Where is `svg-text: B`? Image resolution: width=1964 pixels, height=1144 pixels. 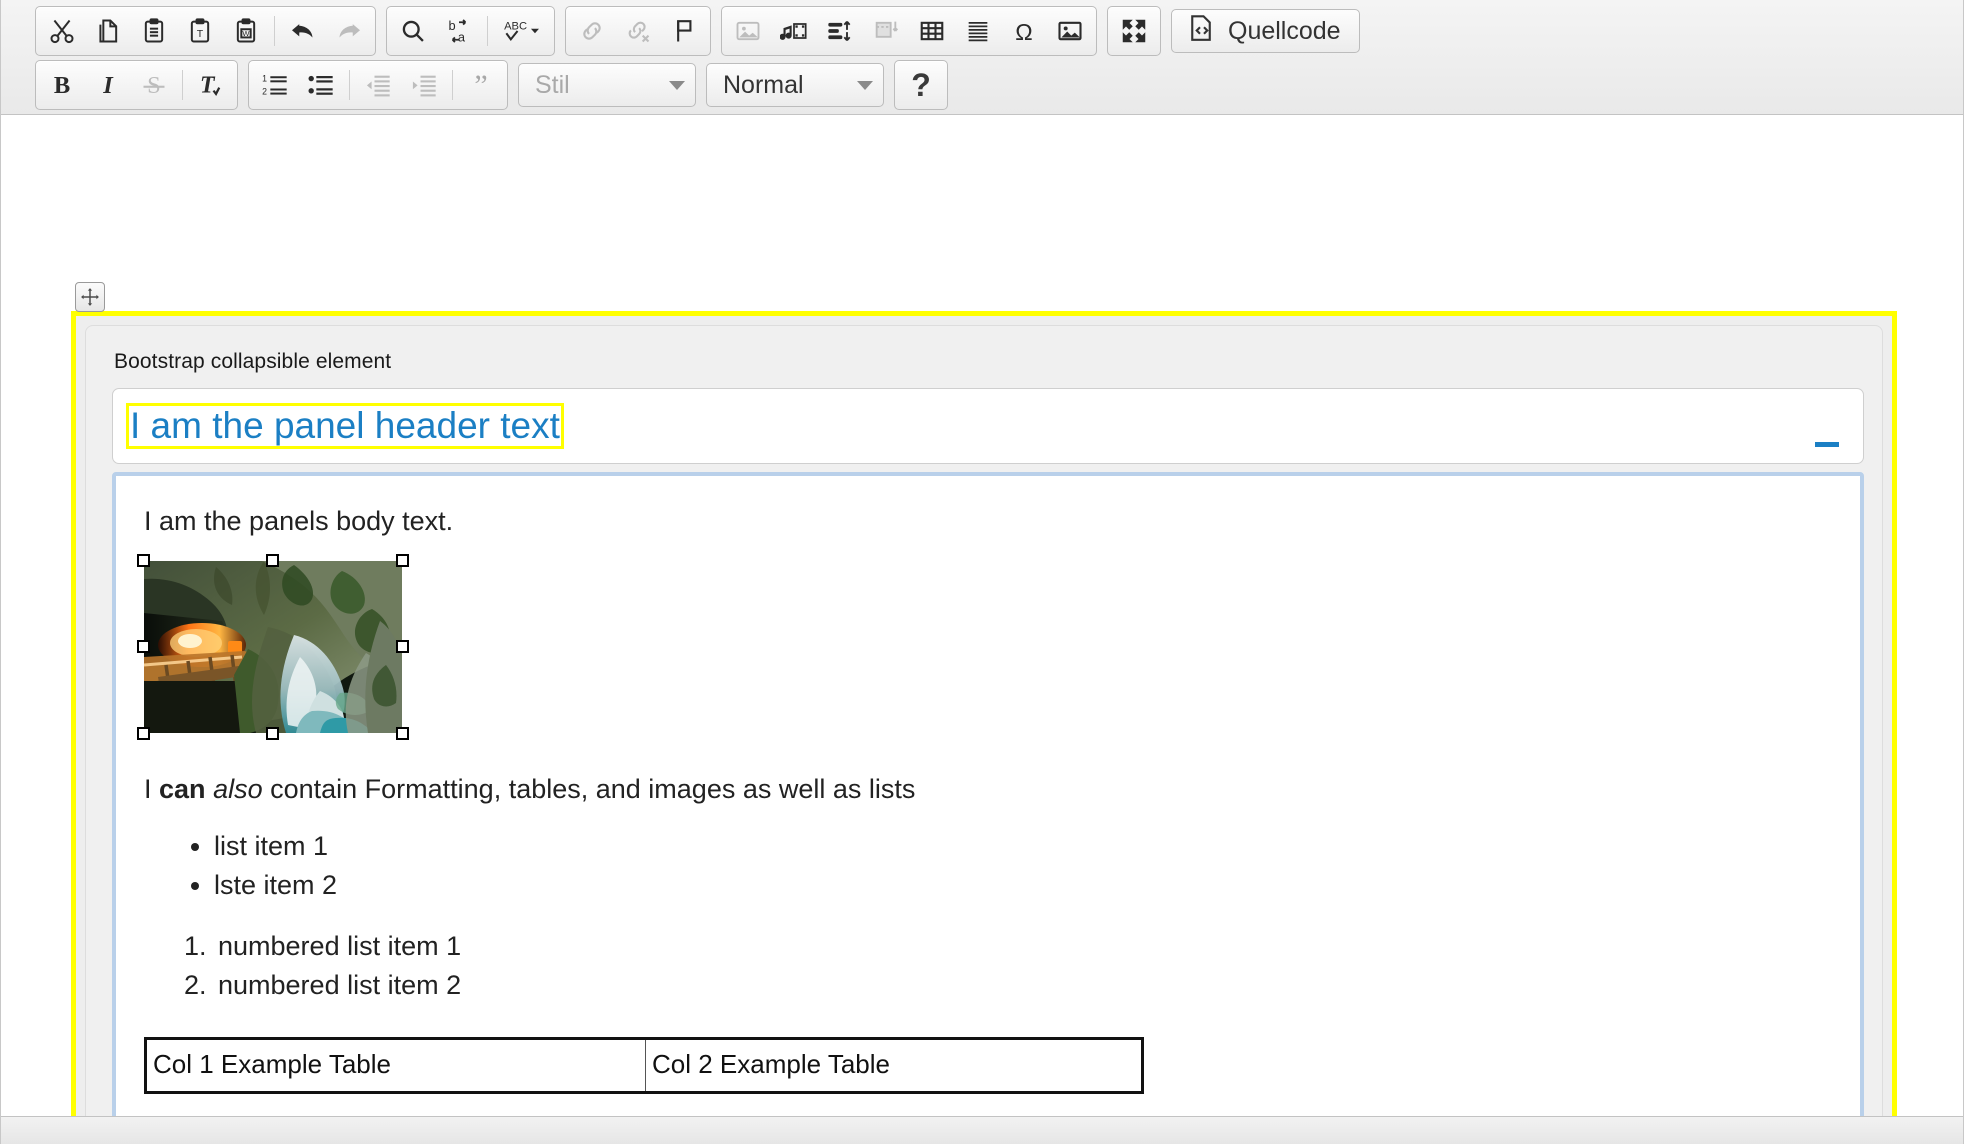
svg-text: B is located at coordinates (62, 85).